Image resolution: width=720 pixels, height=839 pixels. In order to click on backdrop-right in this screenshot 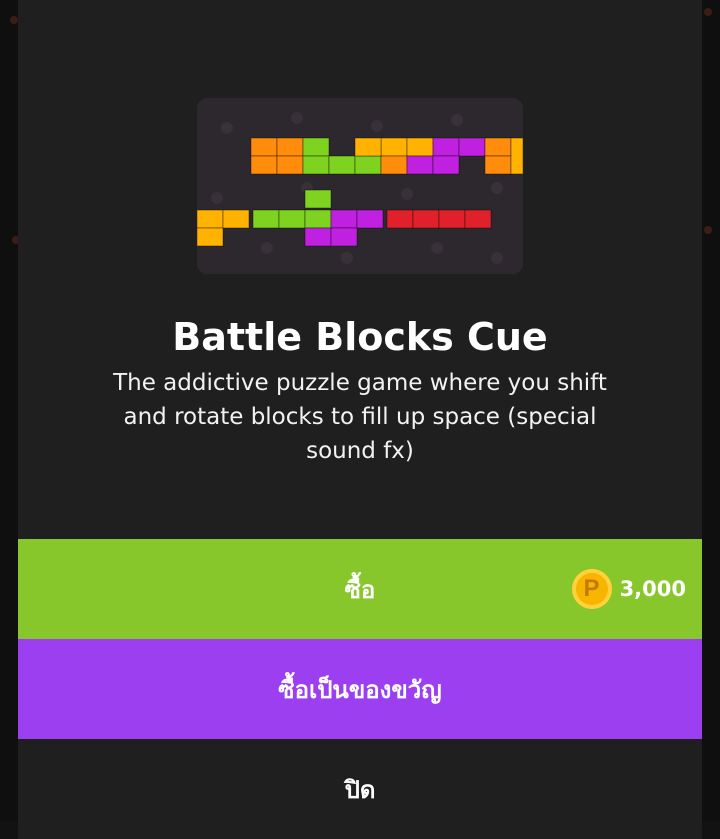, I will do `click(711, 411)`.